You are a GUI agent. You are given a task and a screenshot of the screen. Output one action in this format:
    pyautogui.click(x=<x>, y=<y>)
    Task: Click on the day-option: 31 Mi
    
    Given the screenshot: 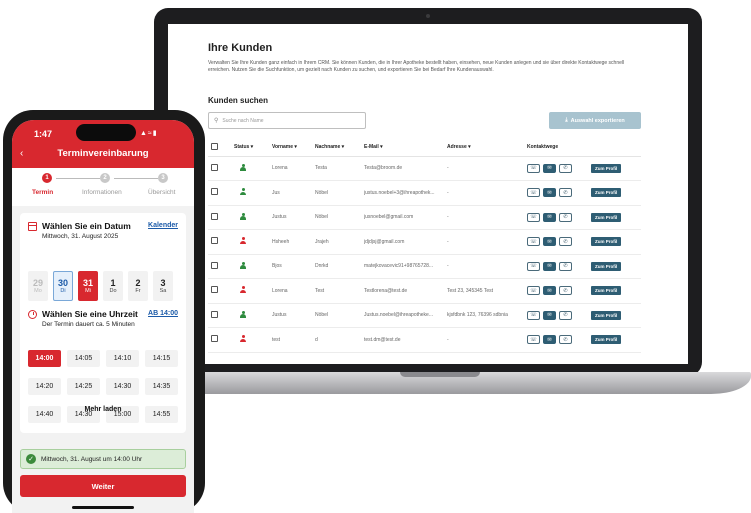 What is the action you would take?
    pyautogui.click(x=88, y=286)
    